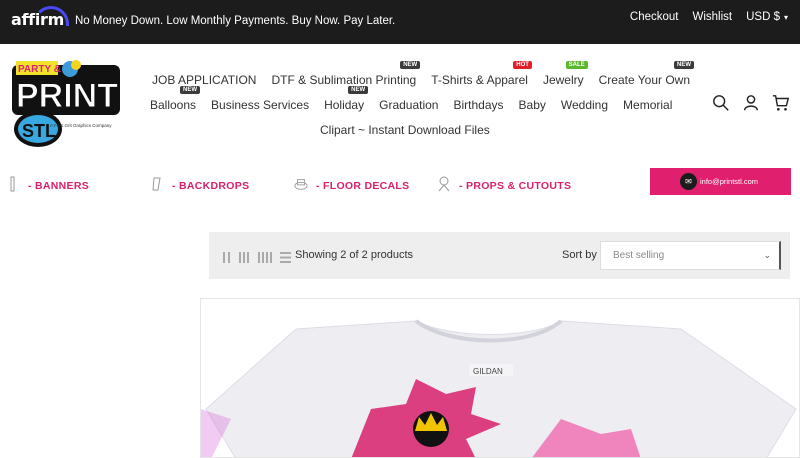 Image resolution: width=800 pixels, height=458 pixels. I want to click on product-count: Showing 2 of 2 products, so click(354, 255).